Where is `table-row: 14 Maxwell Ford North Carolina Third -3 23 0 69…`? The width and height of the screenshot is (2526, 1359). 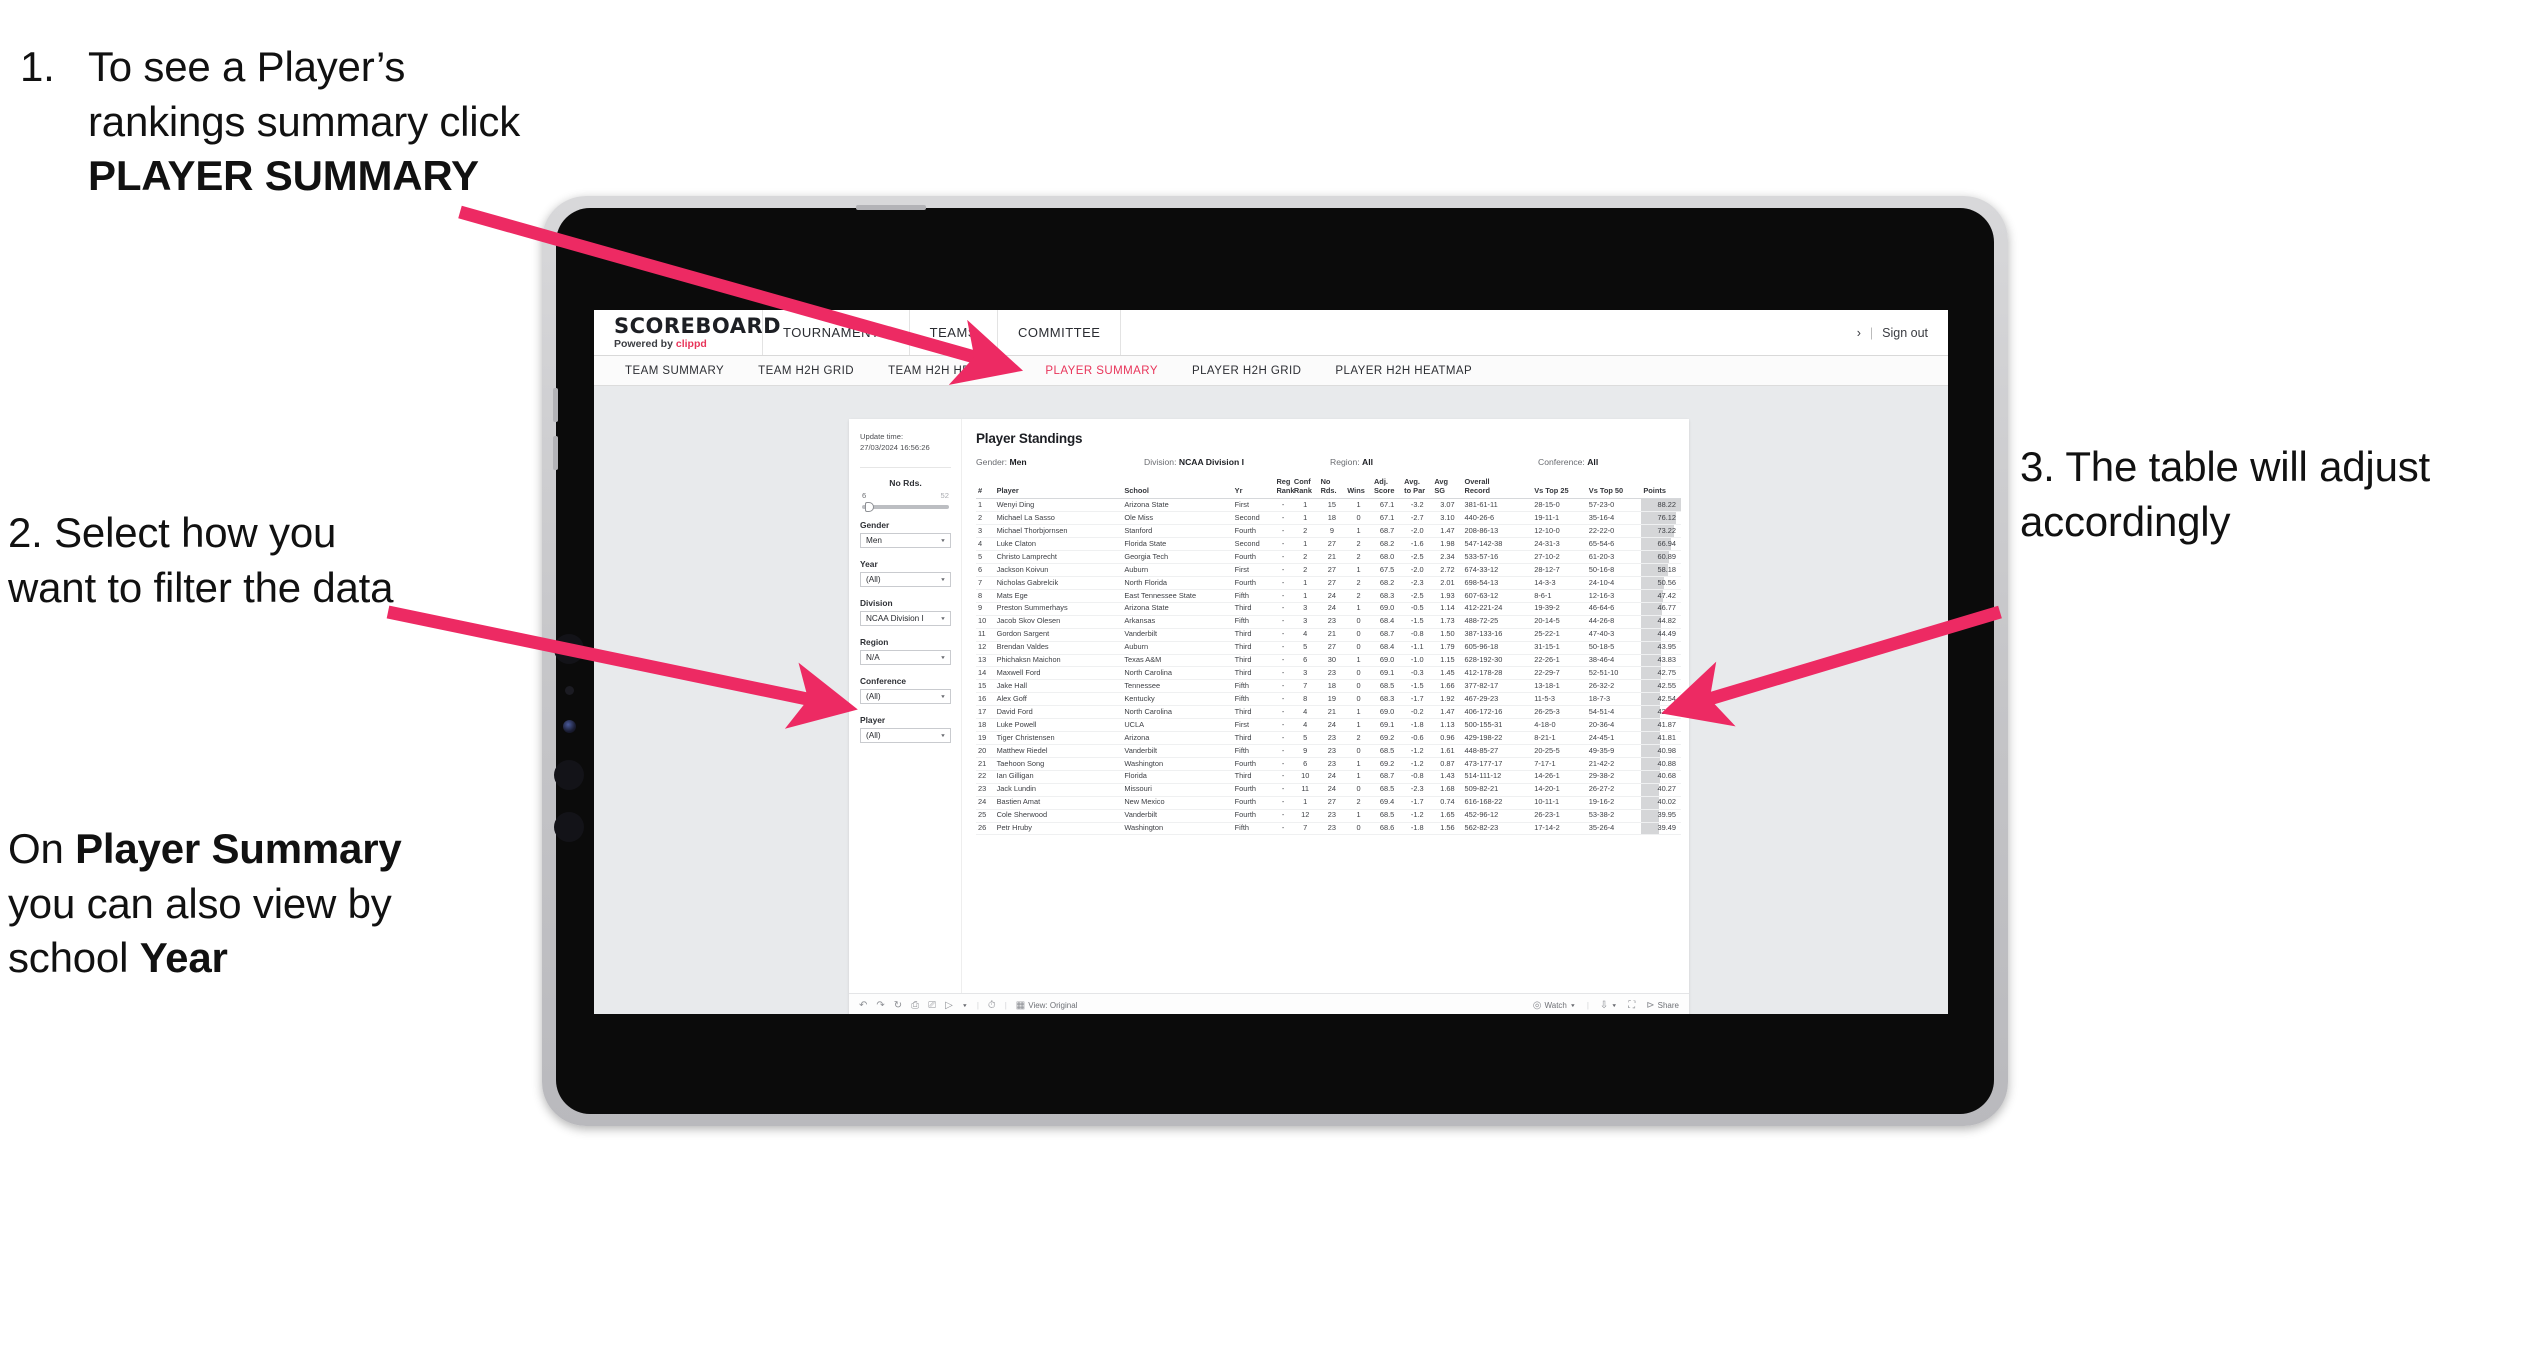
table-row: 14 Maxwell Ford North Carolina Third -3 23 0 69… is located at coordinates (1328, 673).